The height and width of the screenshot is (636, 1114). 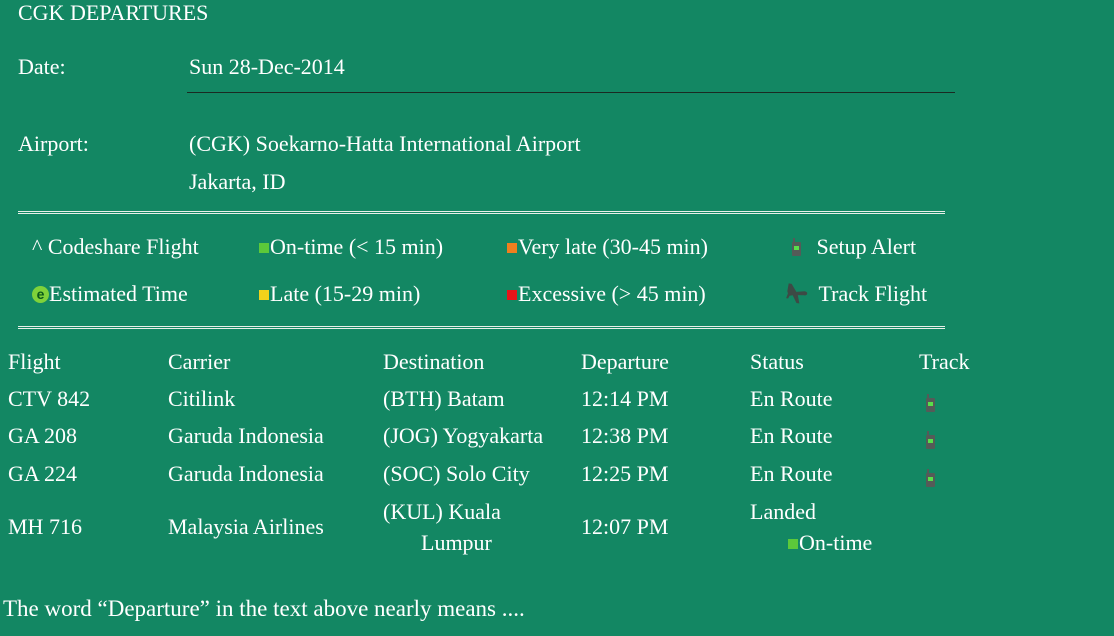 I want to click on row3-departure: 12:25 PM, so click(x=625, y=473).